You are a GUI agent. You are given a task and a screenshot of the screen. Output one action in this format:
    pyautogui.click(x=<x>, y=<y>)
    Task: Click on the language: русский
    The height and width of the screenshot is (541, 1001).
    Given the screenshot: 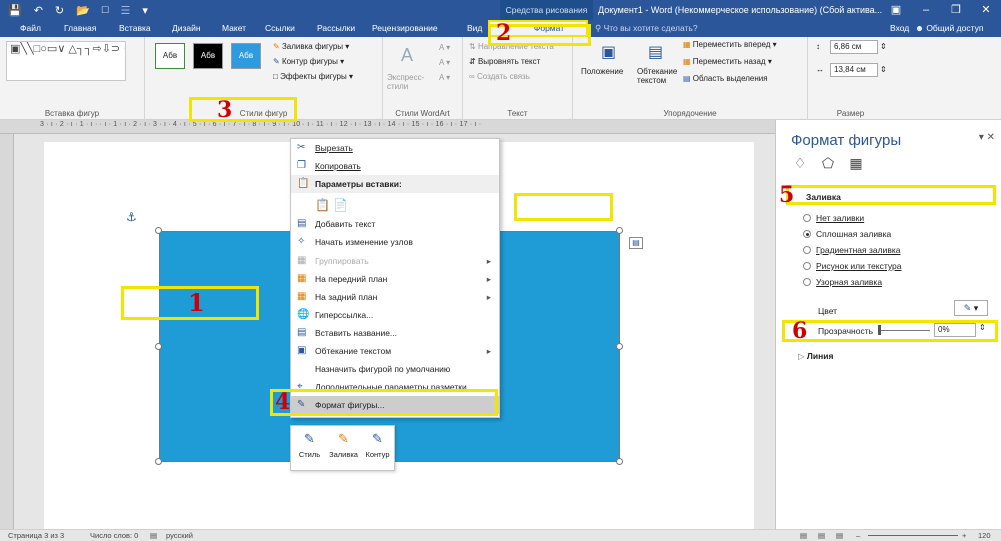 What is the action you would take?
    pyautogui.click(x=179, y=535)
    